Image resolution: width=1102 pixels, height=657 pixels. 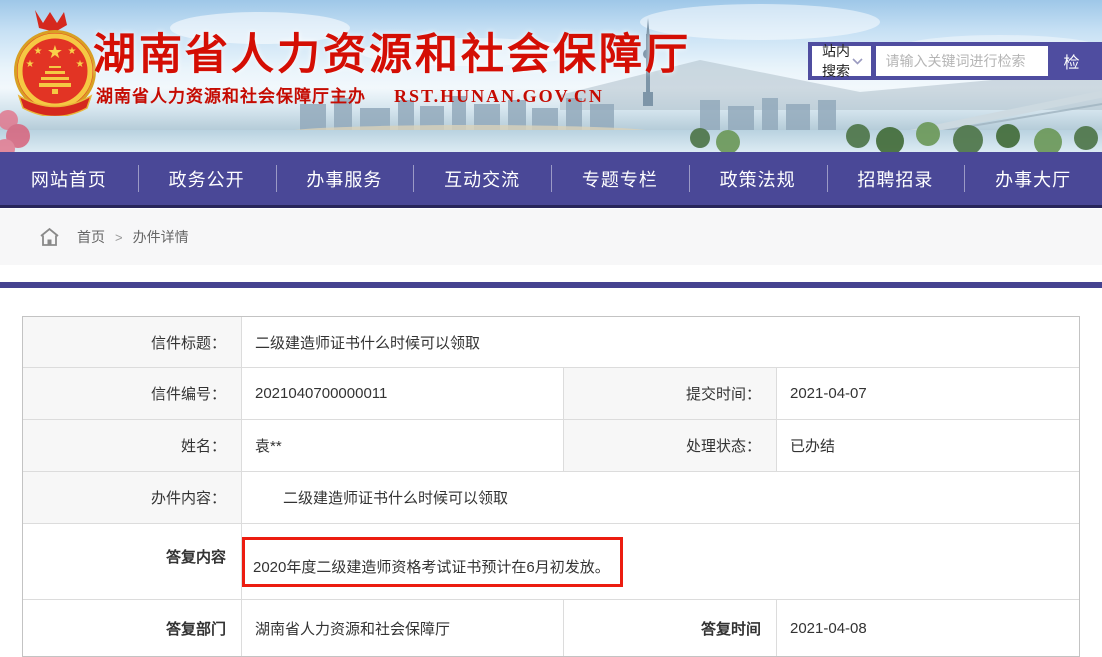 I want to click on breadcrumb-home-link: 首页, so click(x=91, y=237).